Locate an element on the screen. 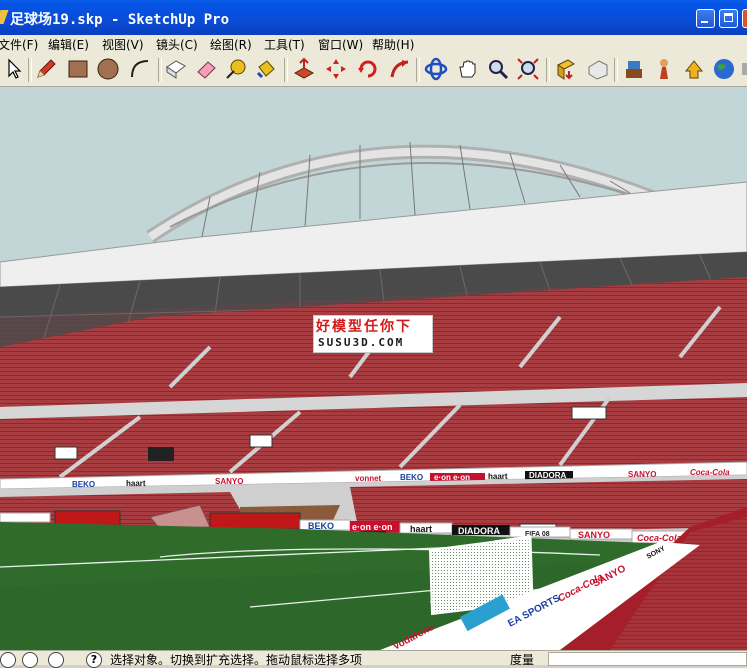  close-button is located at coordinates (744, 18).